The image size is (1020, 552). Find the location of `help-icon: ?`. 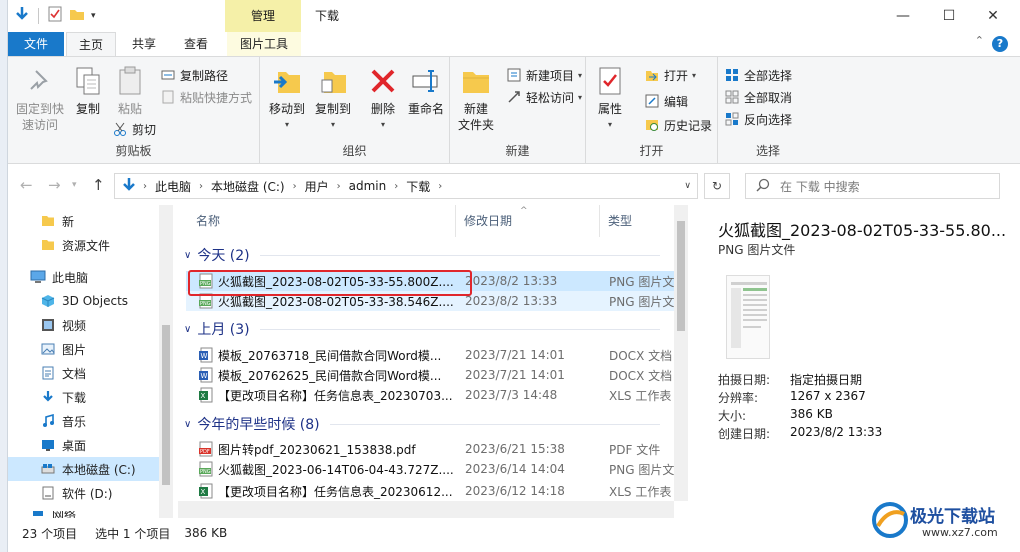

help-icon: ? is located at coordinates (1000, 44).